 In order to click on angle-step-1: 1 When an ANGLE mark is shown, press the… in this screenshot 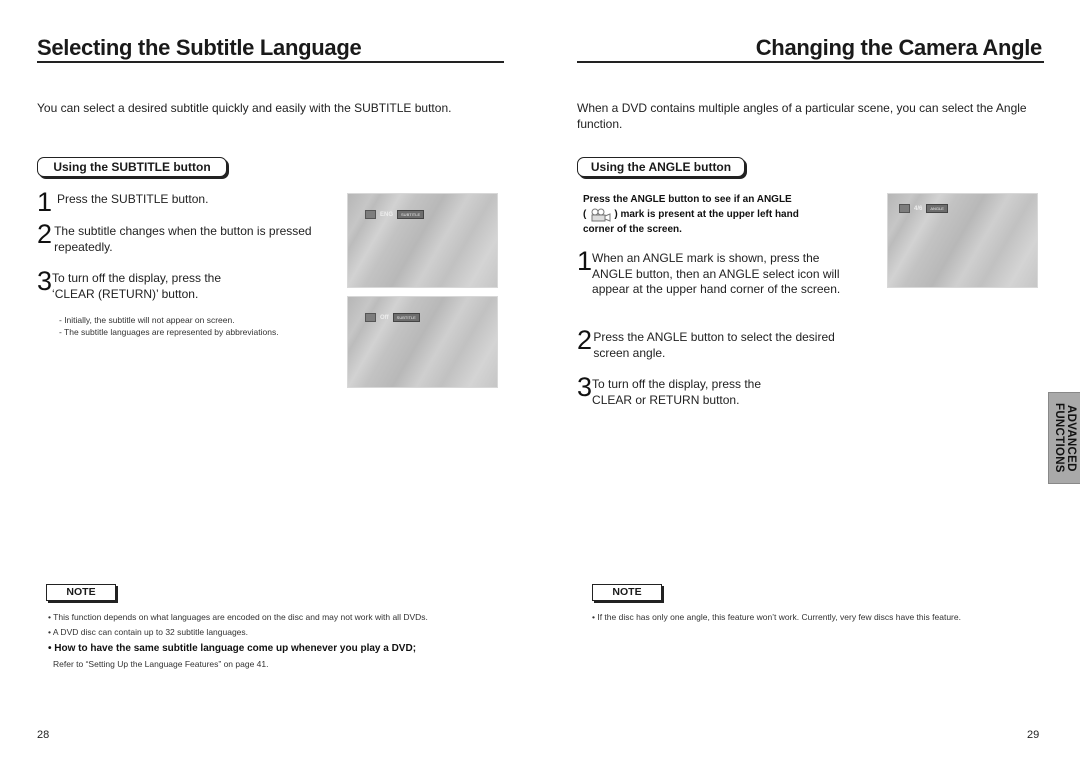, I will do `click(709, 272)`.